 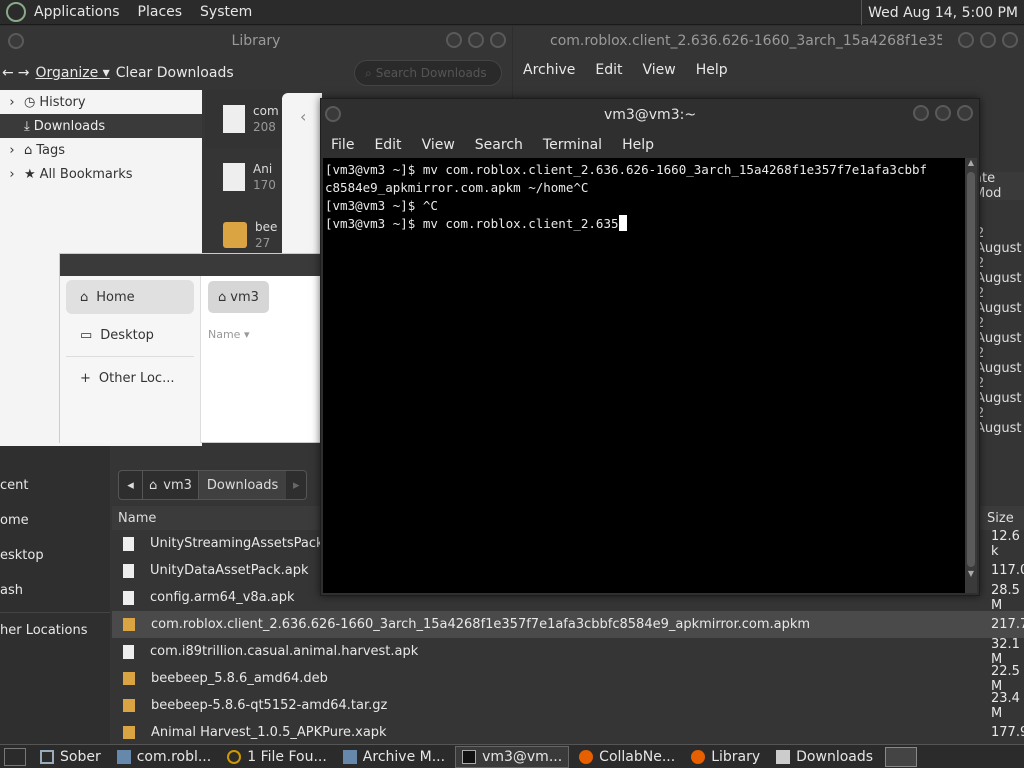 What do you see at coordinates (84, 297) in the screenshot?
I see `home-icon: ⌂` at bounding box center [84, 297].